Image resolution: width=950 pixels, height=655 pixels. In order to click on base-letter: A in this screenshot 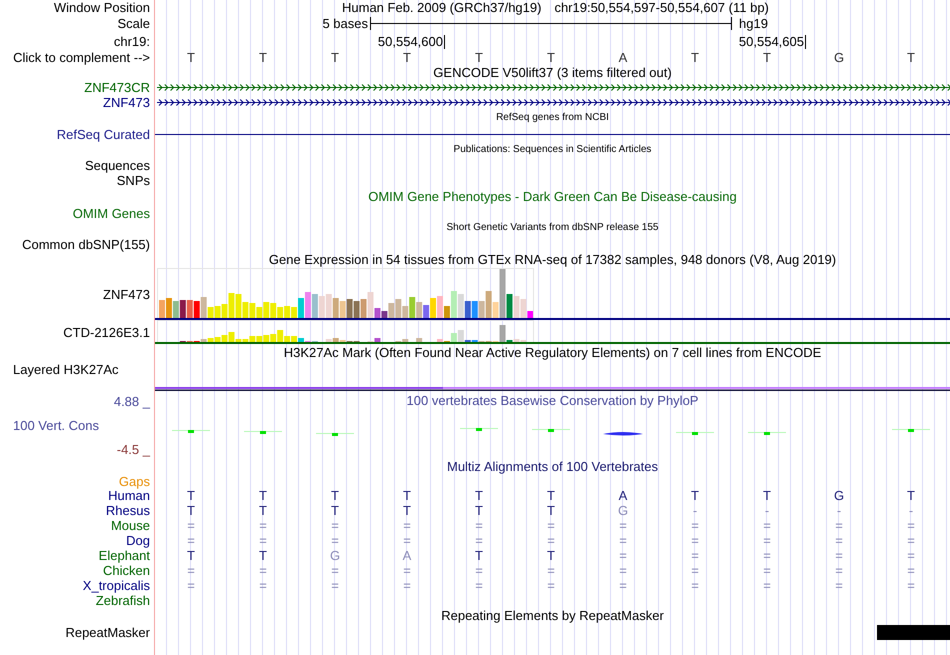, I will do `click(623, 57)`.